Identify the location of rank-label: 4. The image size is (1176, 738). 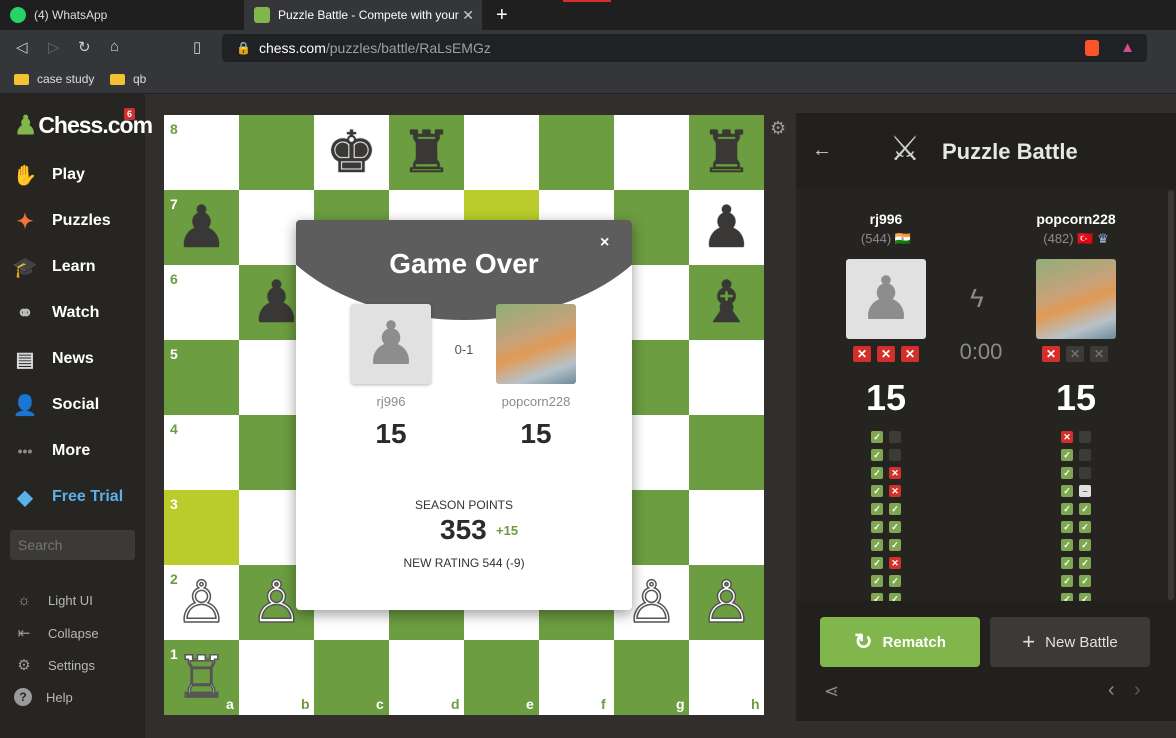
(174, 429).